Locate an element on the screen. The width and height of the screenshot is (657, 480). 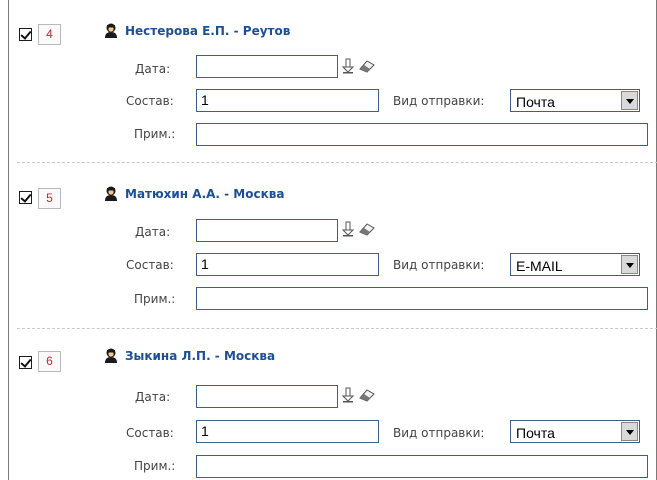
send-type-select: E-MAIL is located at coordinates (575, 264).